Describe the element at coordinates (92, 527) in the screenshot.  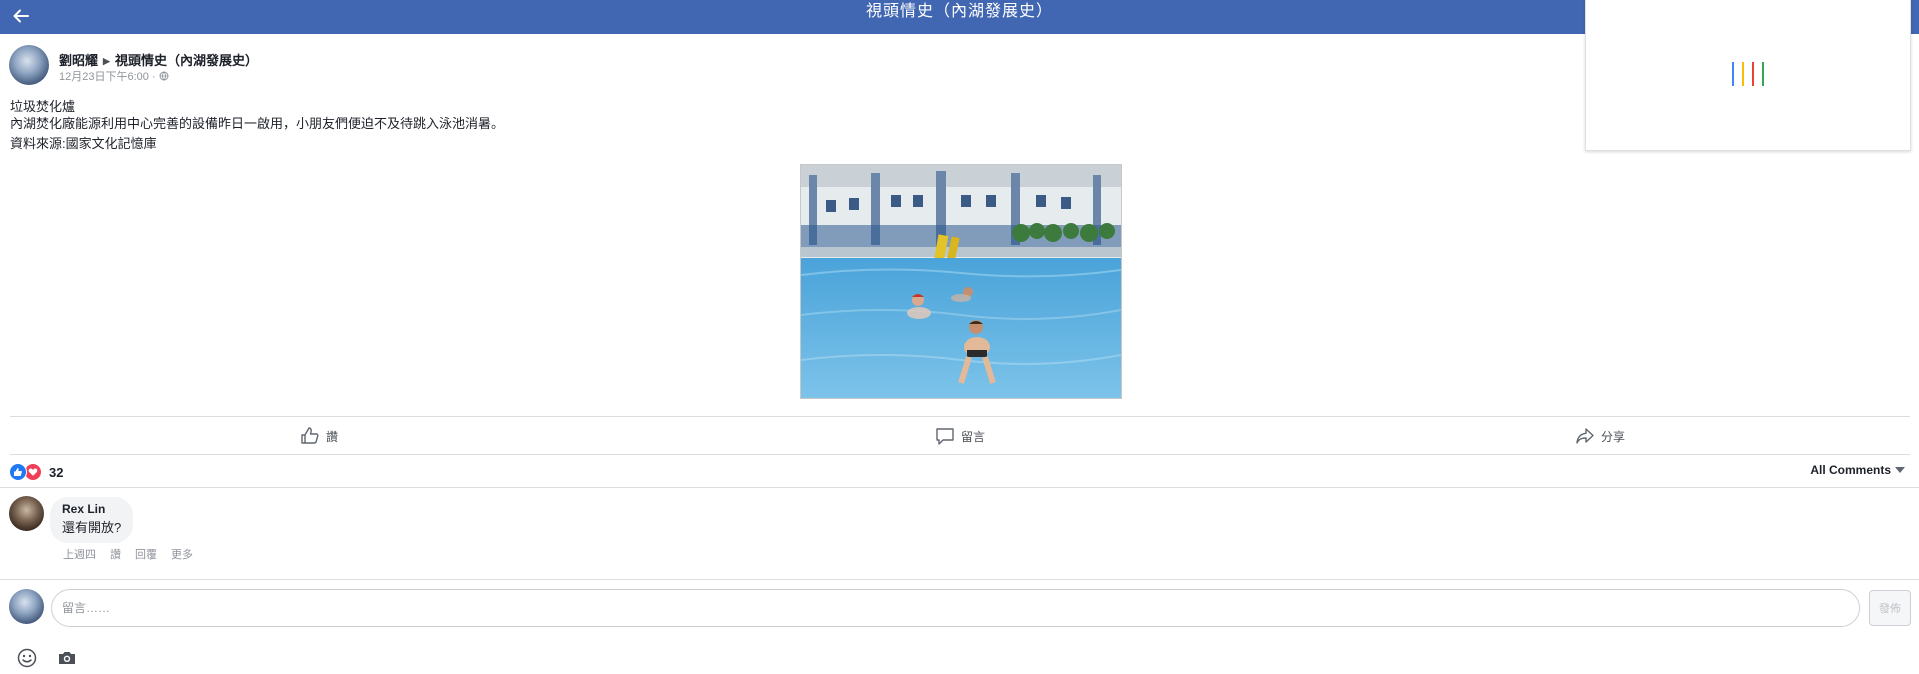
I see `comment-text: 還有開放?` at that location.